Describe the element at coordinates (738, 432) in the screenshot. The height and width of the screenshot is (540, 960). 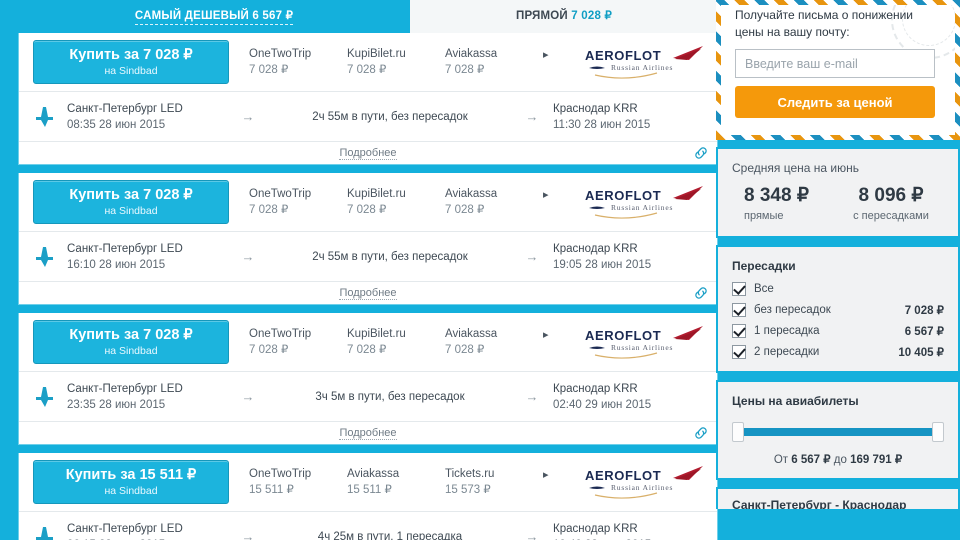
I see `price-range-handle-min` at that location.